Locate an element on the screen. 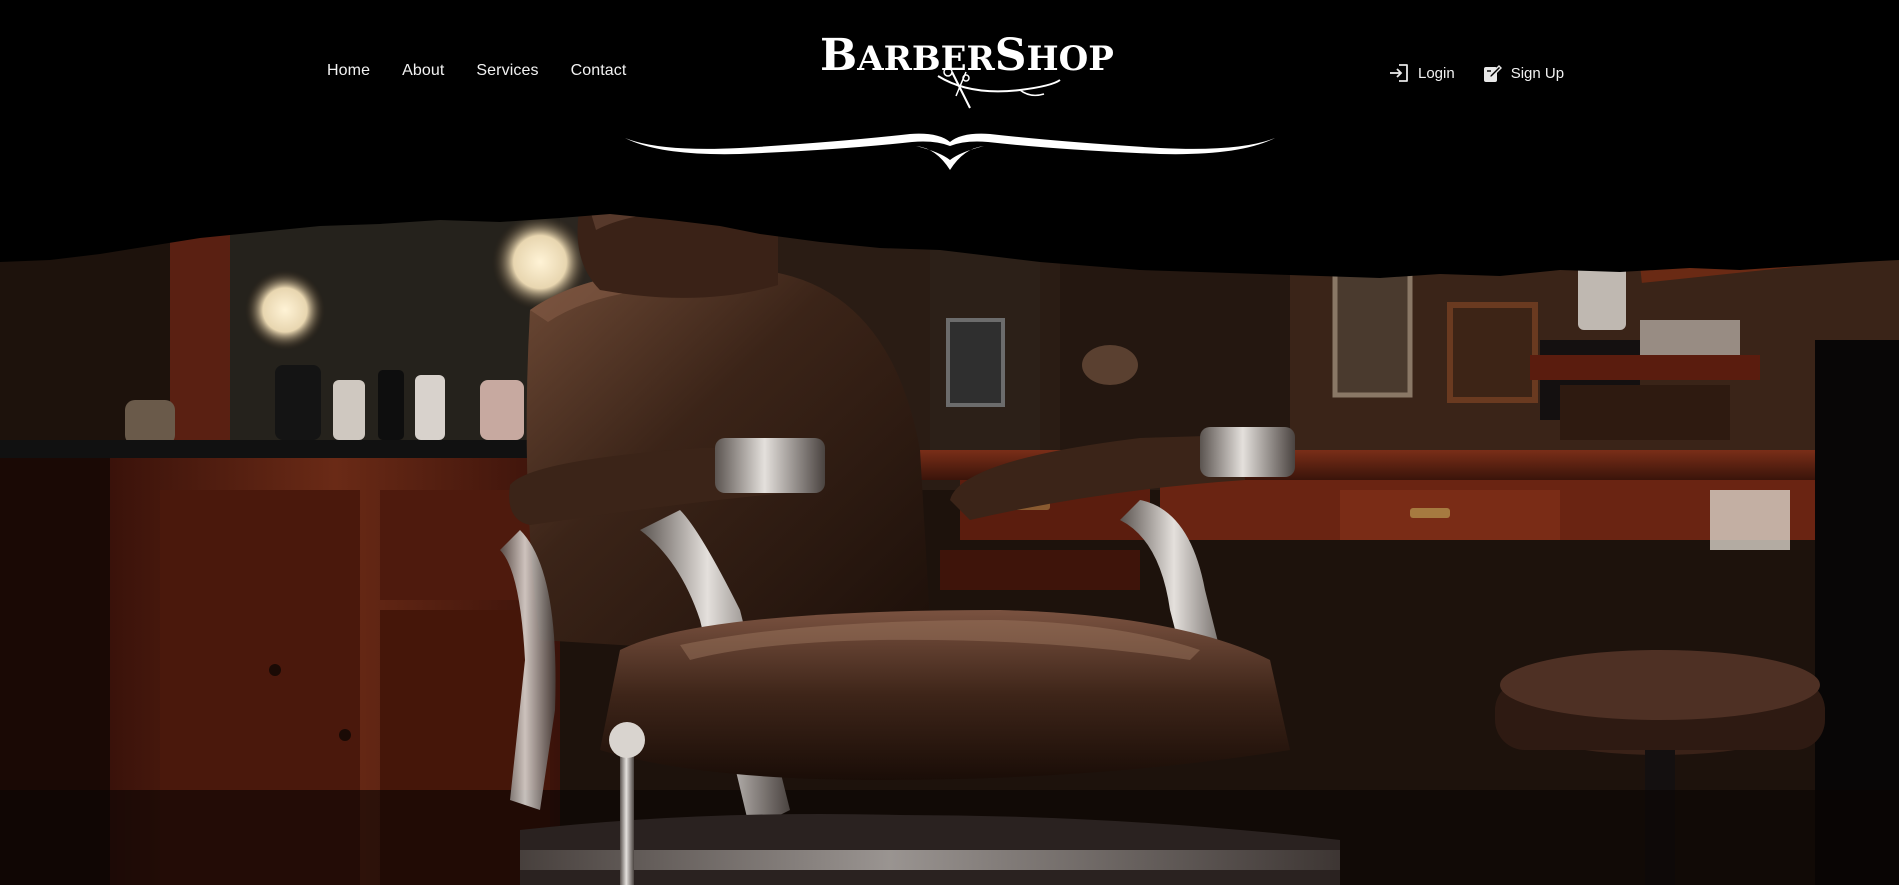  logo-wordmark: BARBERSHOP is located at coordinates (967, 55).